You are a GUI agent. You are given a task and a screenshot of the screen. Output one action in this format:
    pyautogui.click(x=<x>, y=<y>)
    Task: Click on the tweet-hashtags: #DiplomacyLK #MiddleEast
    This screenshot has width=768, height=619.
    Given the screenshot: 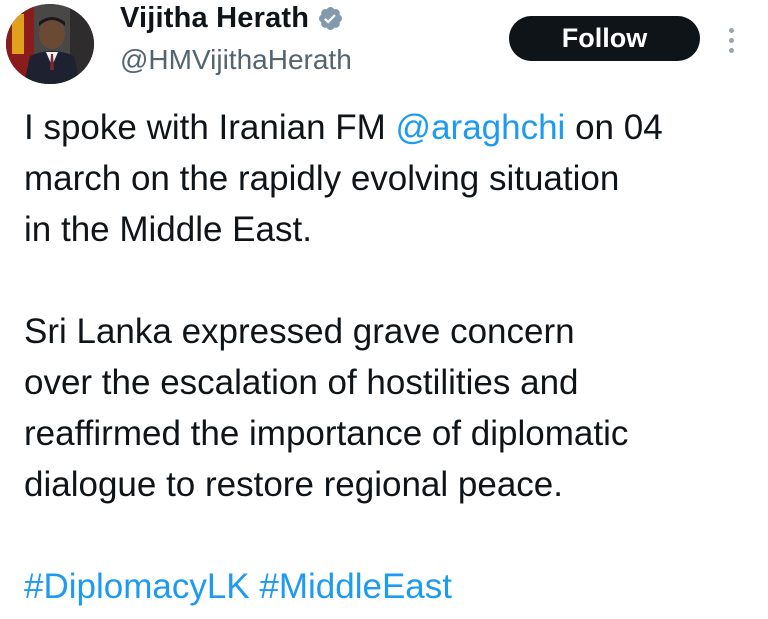 What is the action you would take?
    pyautogui.click(x=394, y=586)
    